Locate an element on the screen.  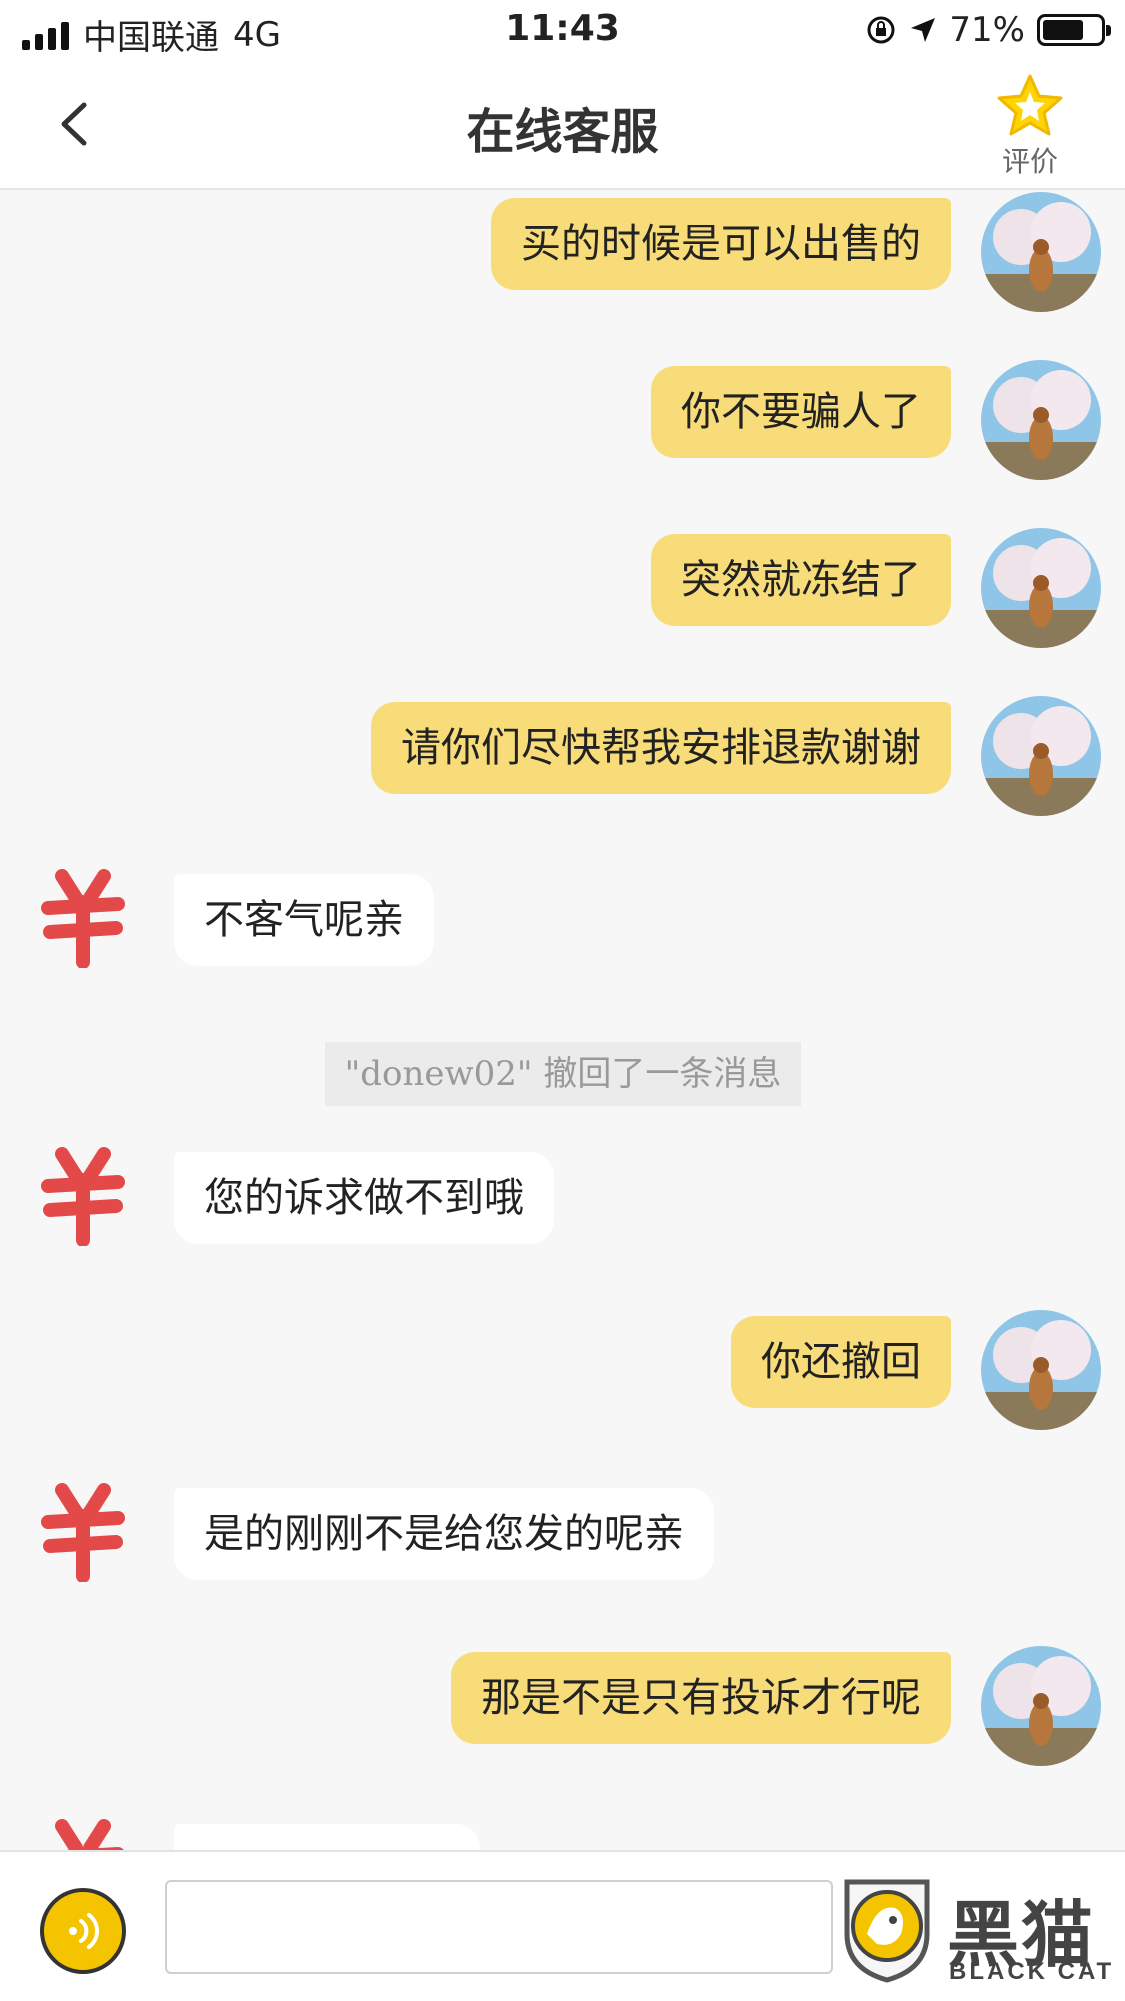
rotation-lock-icon is located at coordinates (881, 30).